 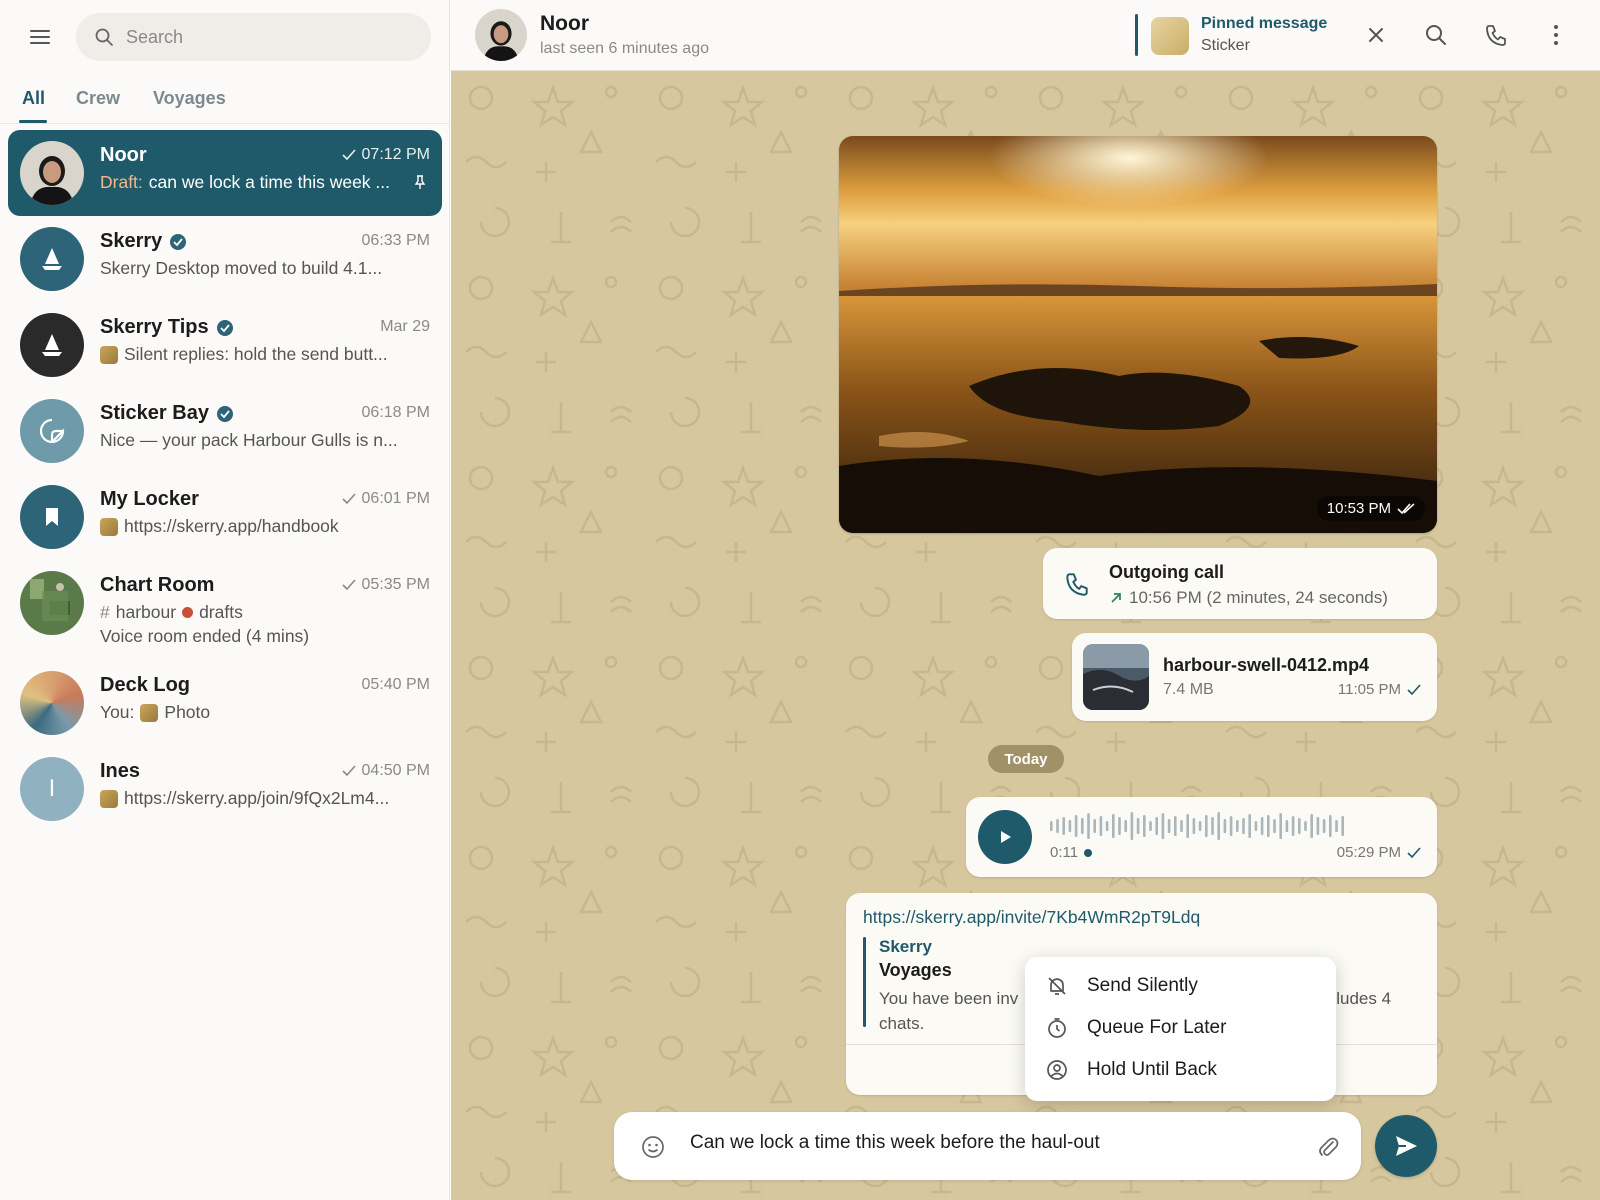 What do you see at coordinates (121, 182) in the screenshot?
I see `draft-label: Draft:` at bounding box center [121, 182].